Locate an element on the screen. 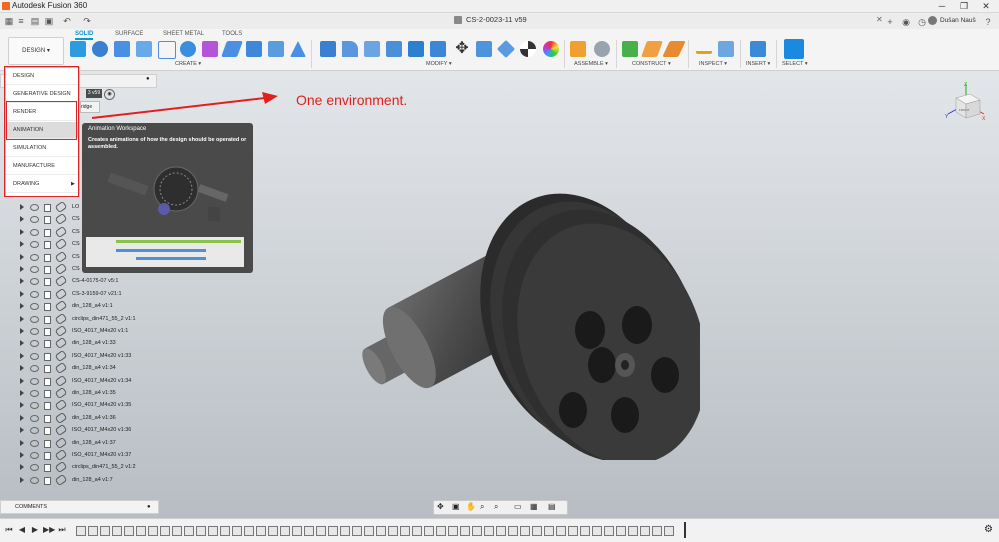  user-avatar-icon is located at coordinates (932, 20).